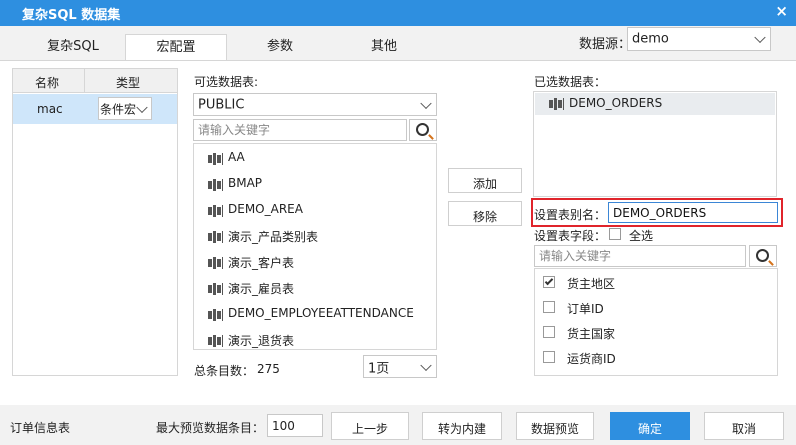  What do you see at coordinates (265, 209) in the screenshot?
I see `table-name: DEMO_AREA` at bounding box center [265, 209].